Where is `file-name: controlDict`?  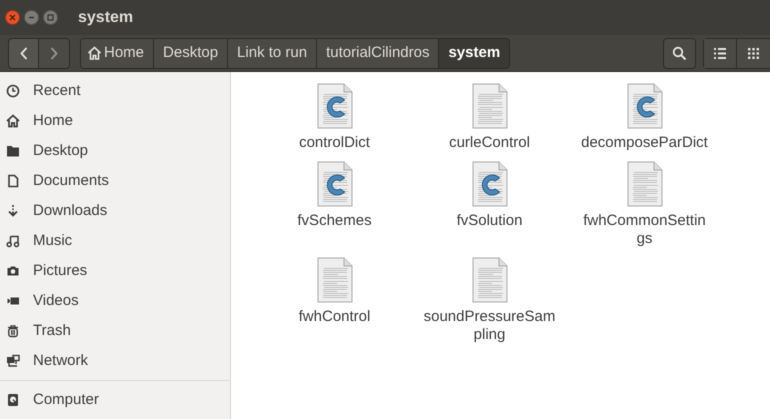 file-name: controlDict is located at coordinates (334, 143).